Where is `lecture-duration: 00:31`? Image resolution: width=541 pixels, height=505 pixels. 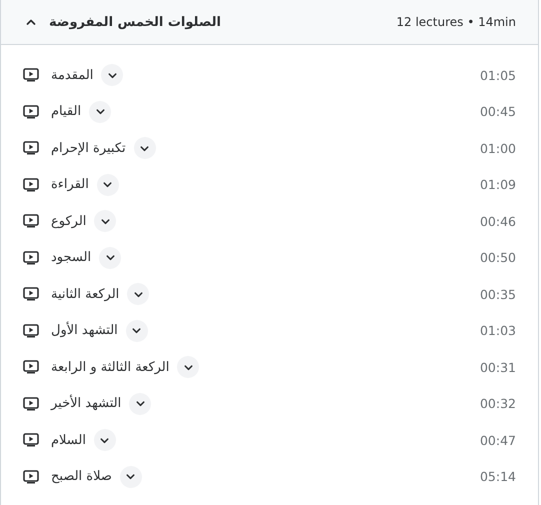
lecture-duration: 00:31 is located at coordinates (498, 367).